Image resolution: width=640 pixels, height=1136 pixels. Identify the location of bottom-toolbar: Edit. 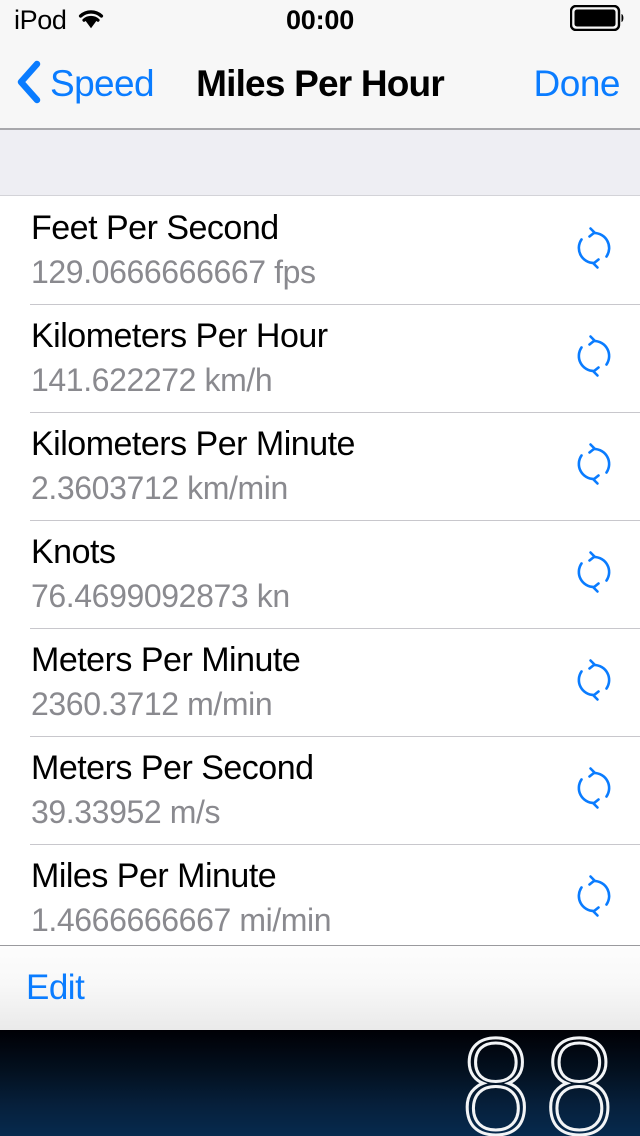
(320, 987).